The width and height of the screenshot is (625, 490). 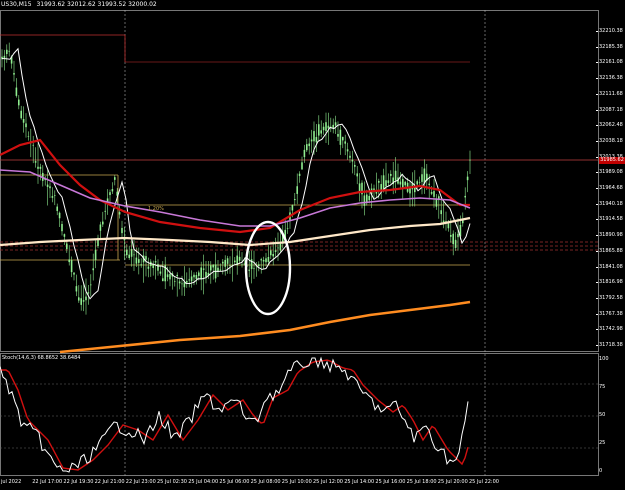 What do you see at coordinates (609, 31) in the screenshot?
I see `price-tick-label: 32210.38` at bounding box center [609, 31].